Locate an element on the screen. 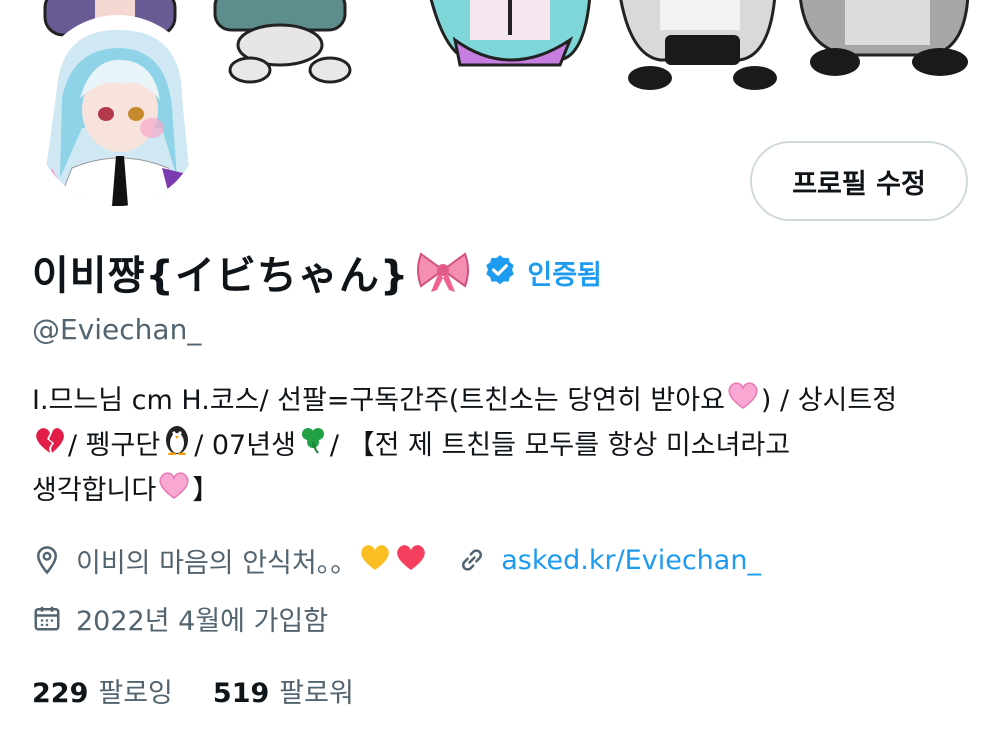 The height and width of the screenshot is (740, 1000). yellow-heart-emoji-icon is located at coordinates (375, 560).